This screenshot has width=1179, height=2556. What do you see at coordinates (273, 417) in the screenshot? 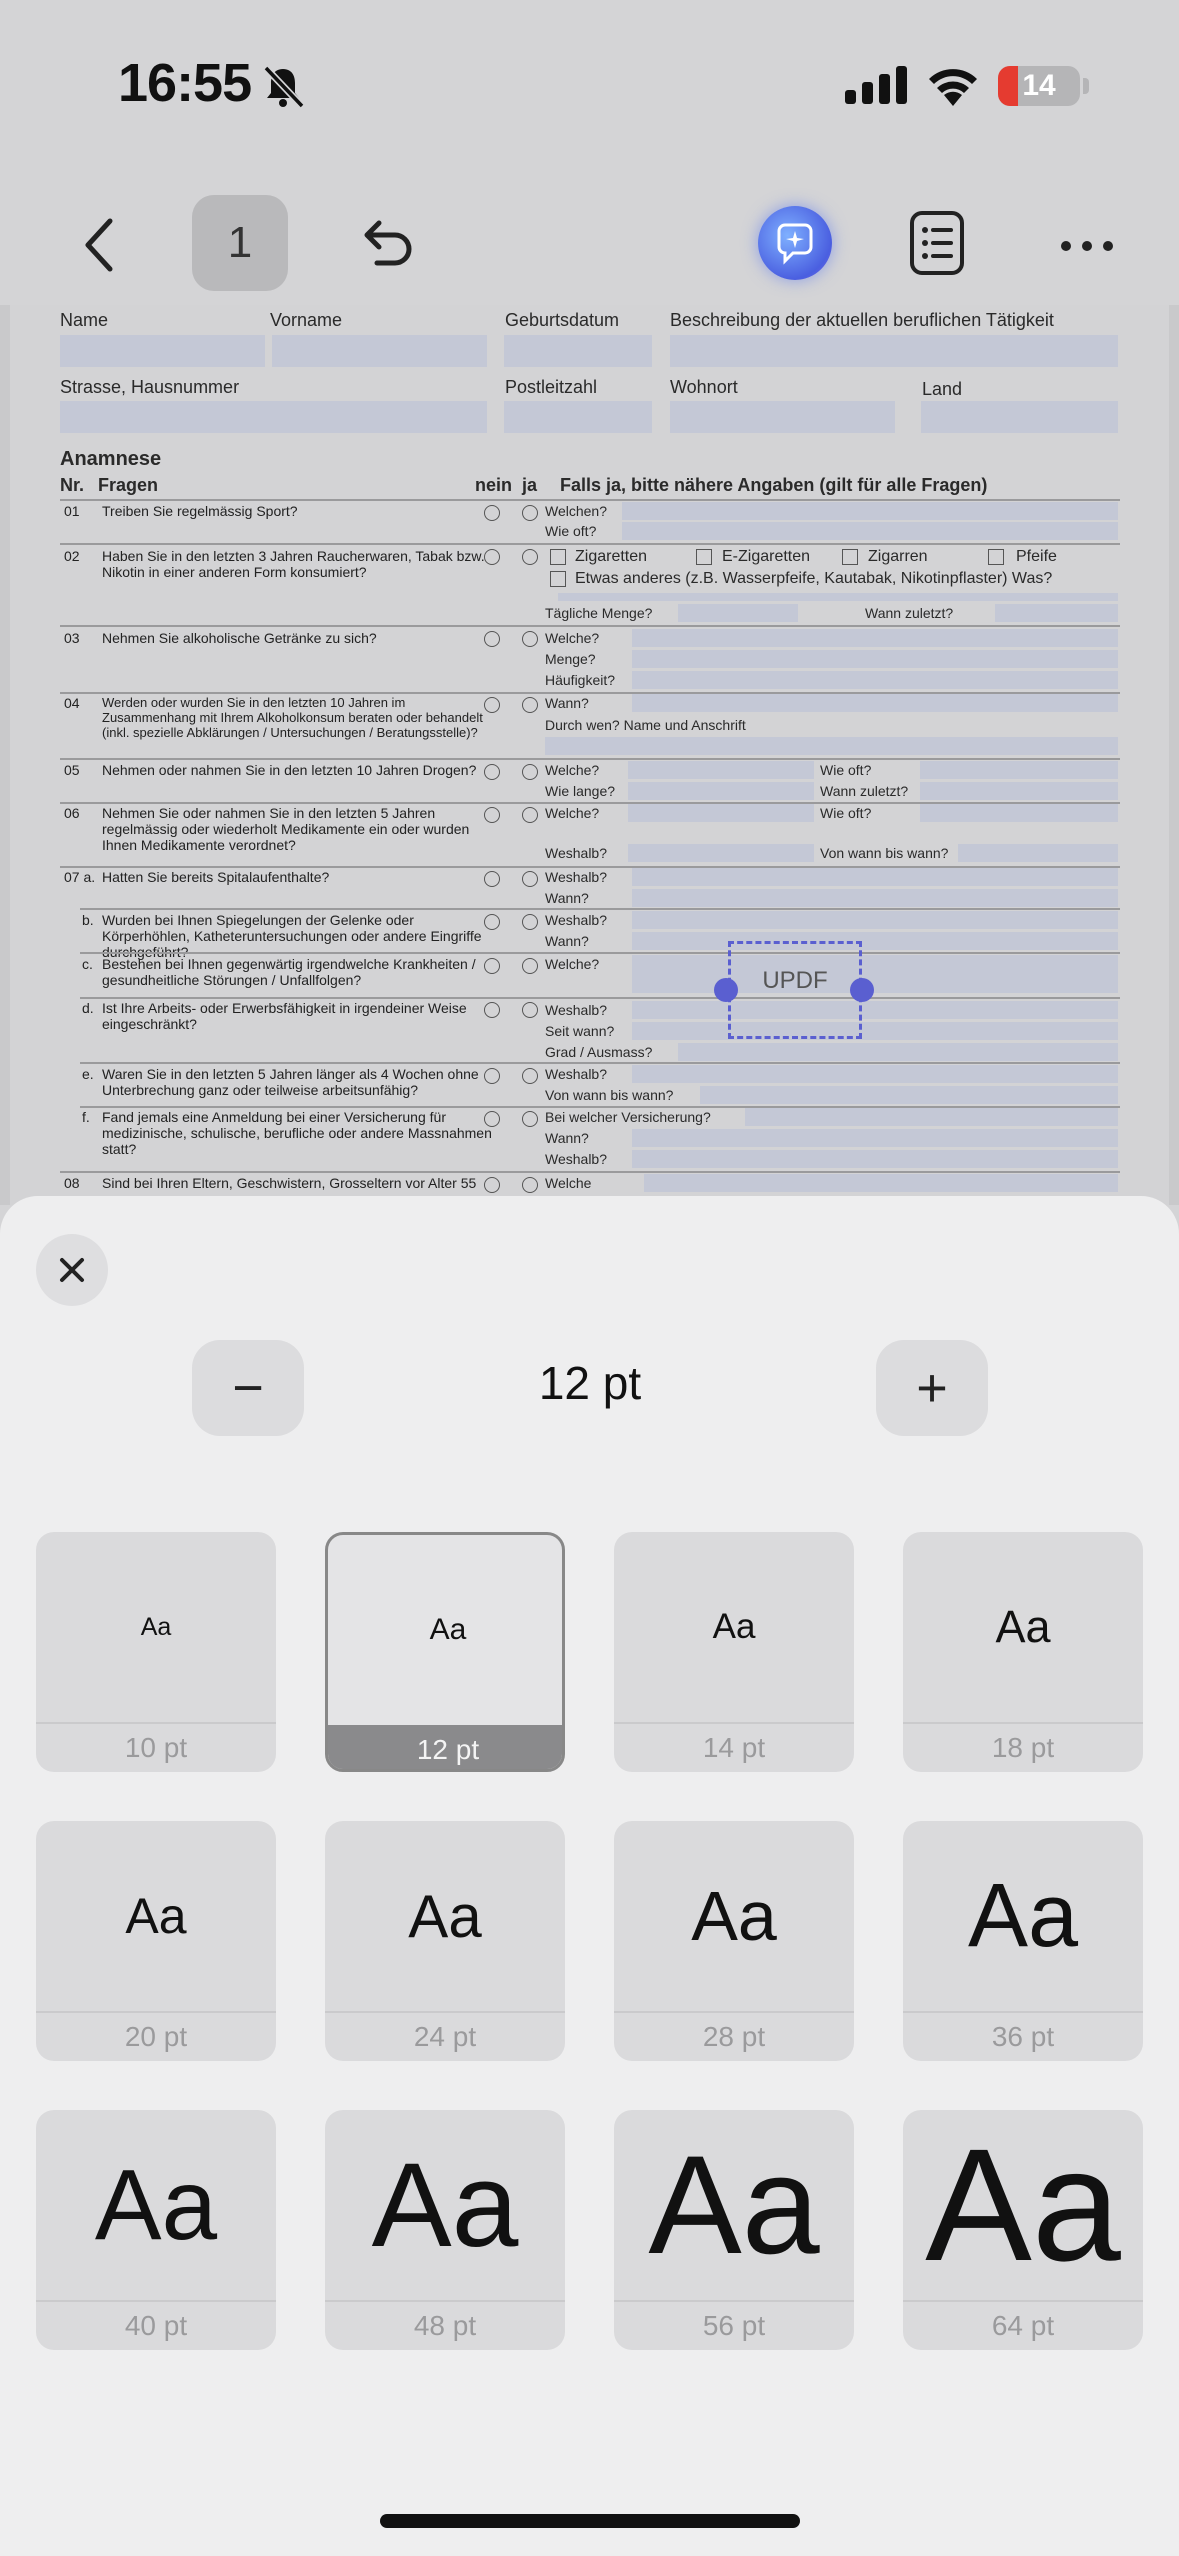
I see `strasse-field` at bounding box center [273, 417].